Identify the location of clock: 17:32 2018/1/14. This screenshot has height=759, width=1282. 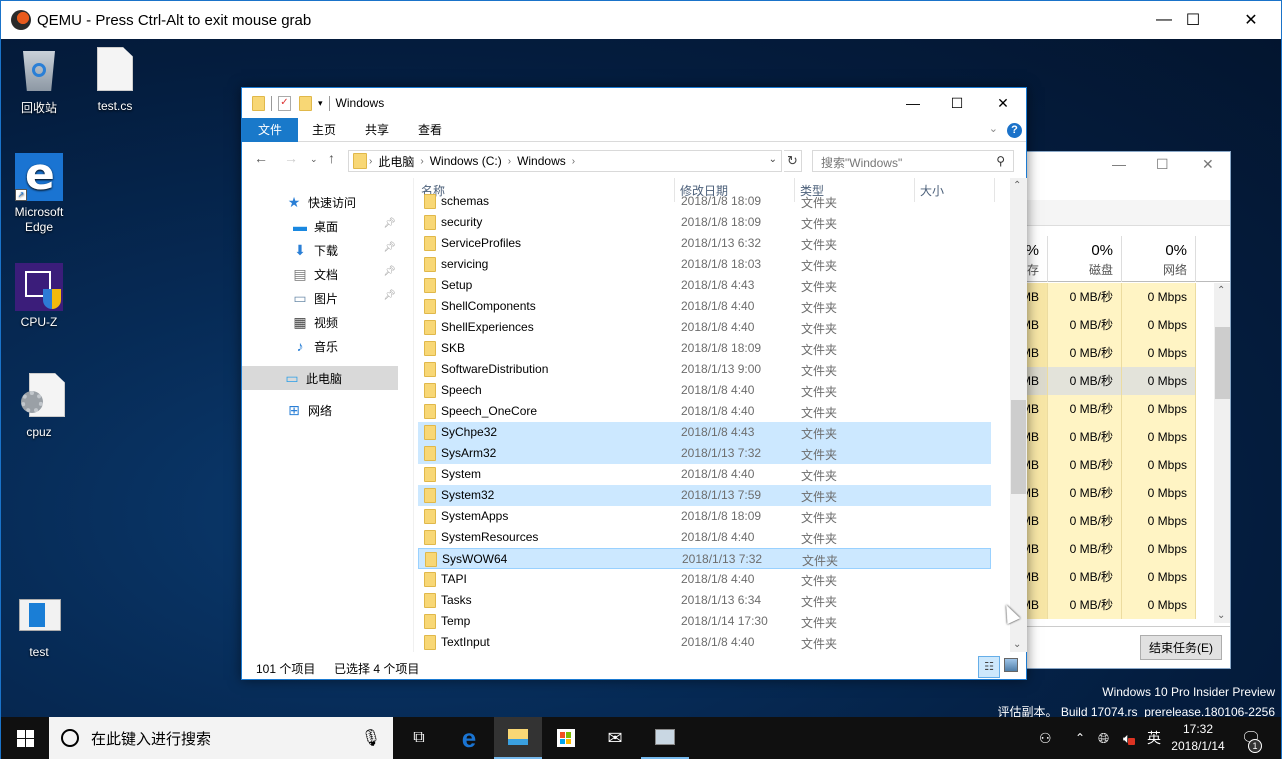
(1198, 738).